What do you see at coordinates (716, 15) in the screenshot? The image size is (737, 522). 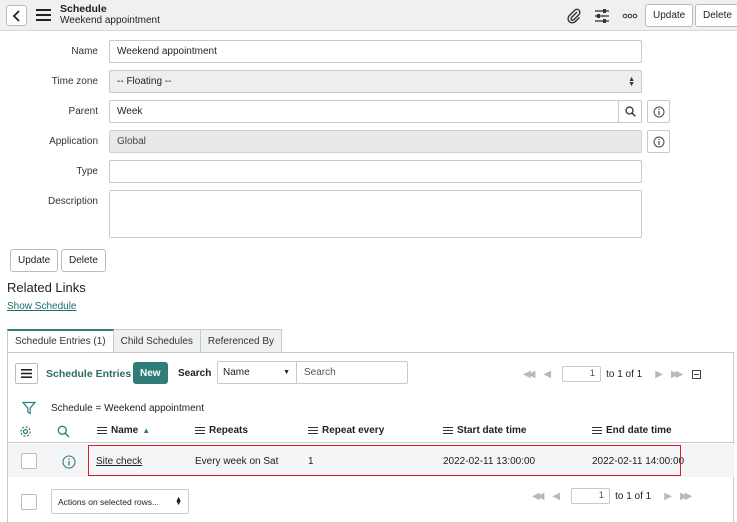 I see `header-delete-button: Delete` at bounding box center [716, 15].